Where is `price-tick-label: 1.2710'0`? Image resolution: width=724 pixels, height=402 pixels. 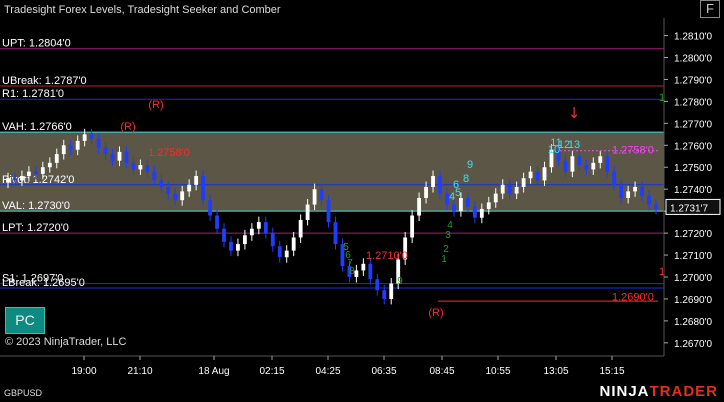 price-tick-label: 1.2710'0 is located at coordinates (693, 256).